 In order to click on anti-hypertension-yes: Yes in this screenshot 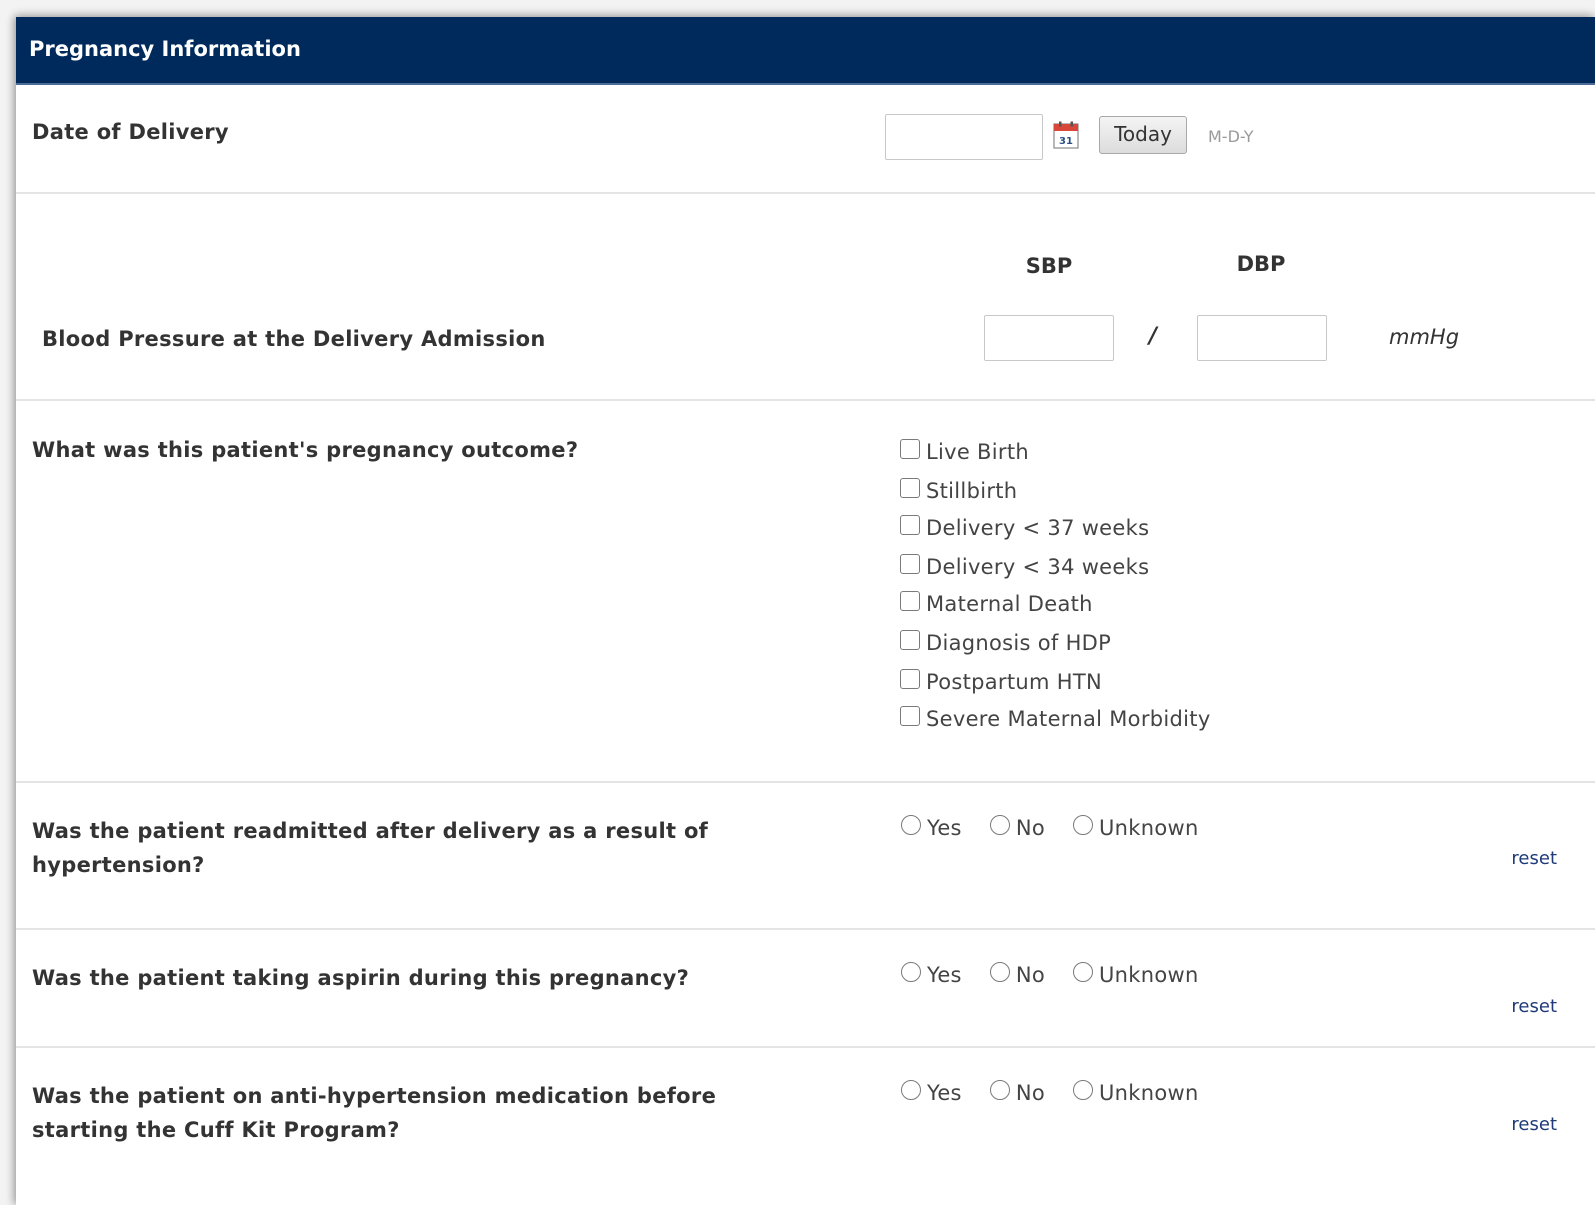, I will do `click(931, 1092)`.